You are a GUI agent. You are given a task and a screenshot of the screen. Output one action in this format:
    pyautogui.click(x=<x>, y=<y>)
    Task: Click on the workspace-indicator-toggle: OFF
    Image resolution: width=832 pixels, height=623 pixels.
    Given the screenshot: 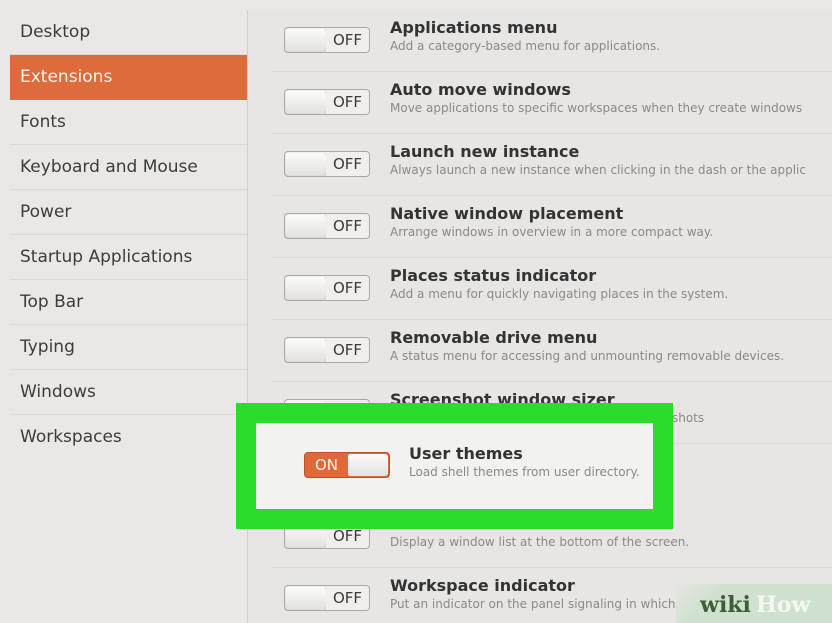 What is the action you would take?
    pyautogui.click(x=327, y=598)
    